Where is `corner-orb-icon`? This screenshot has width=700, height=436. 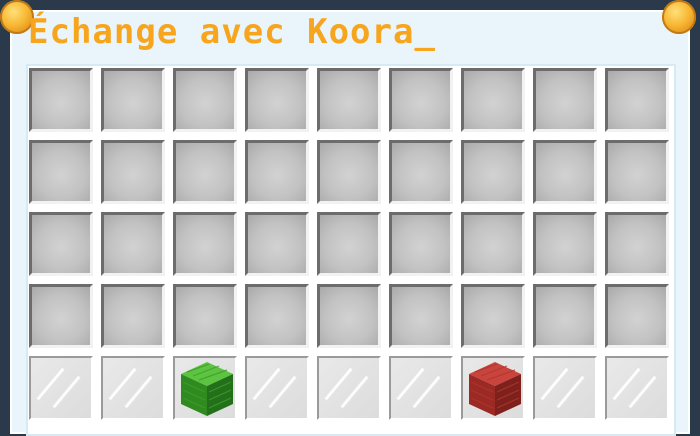
corner-orb-icon is located at coordinates (679, 17).